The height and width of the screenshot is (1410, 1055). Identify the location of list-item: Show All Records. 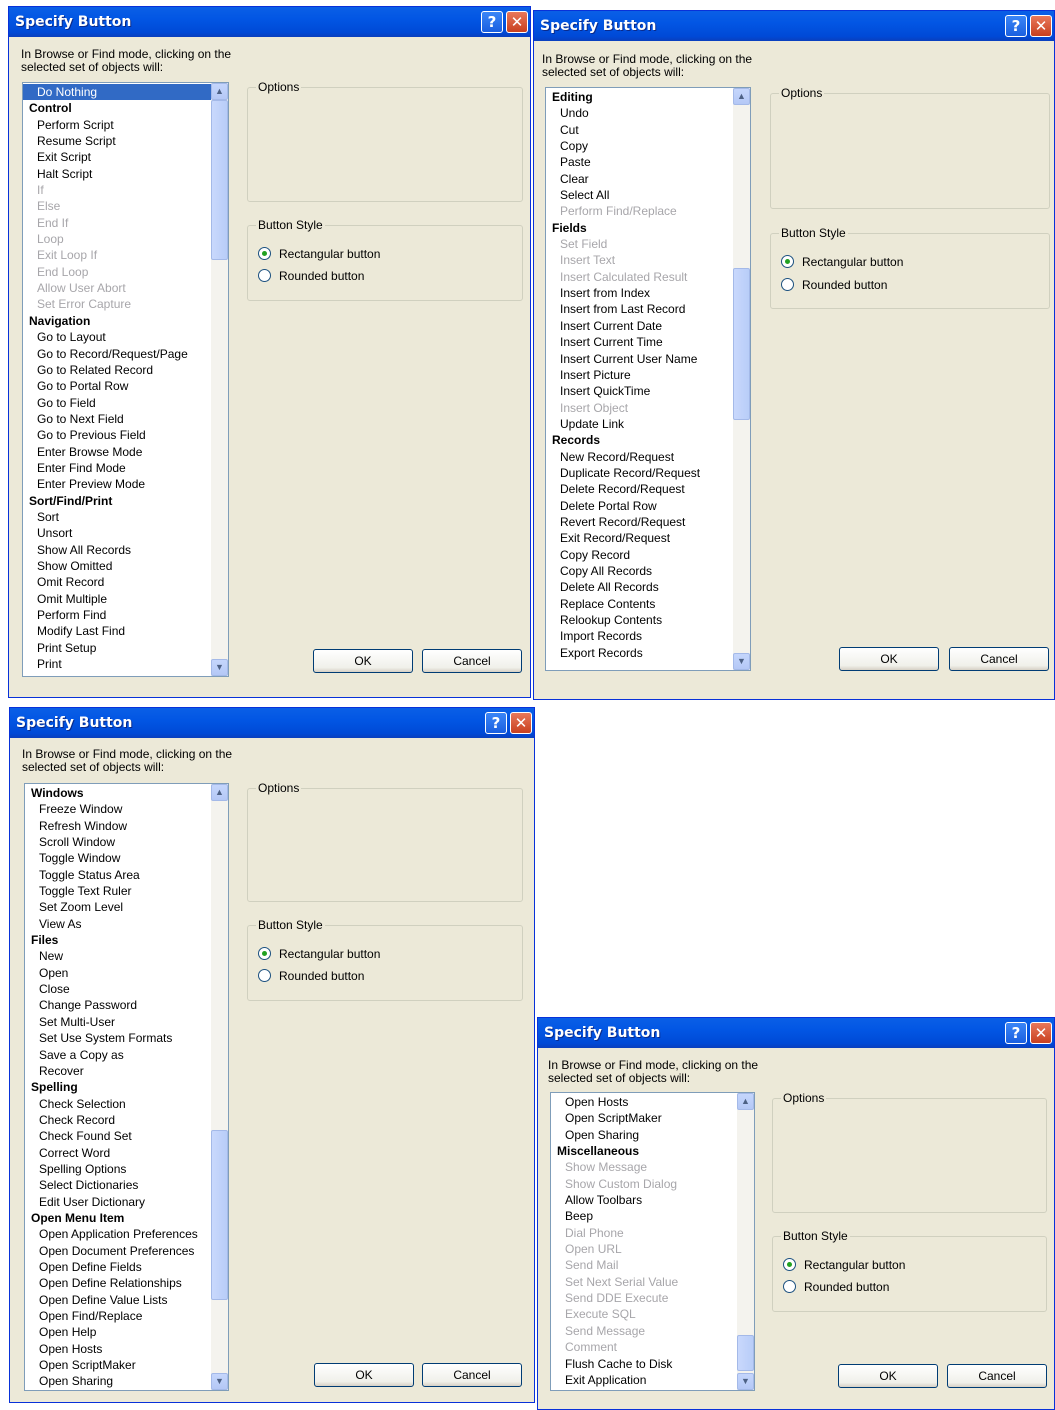
(117, 550).